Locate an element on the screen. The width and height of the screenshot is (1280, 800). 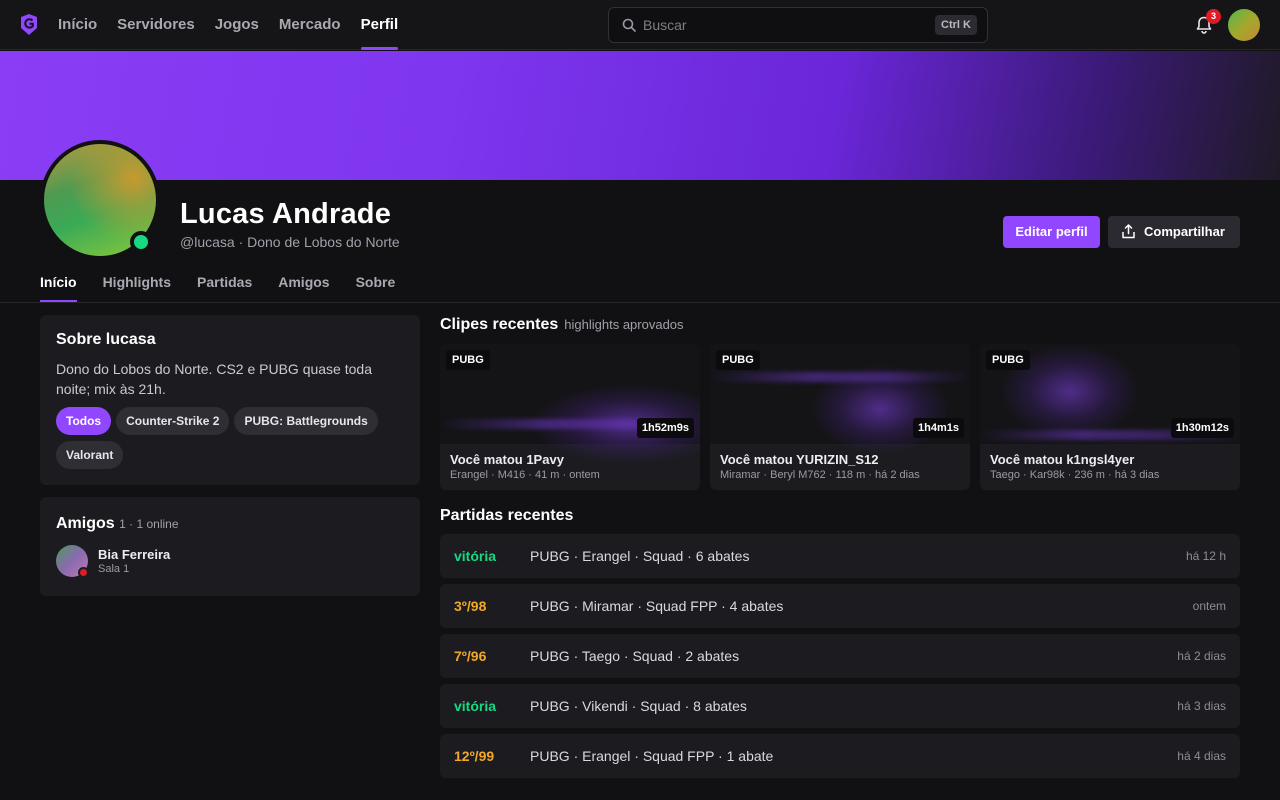
clip-duration: 1h52m9s is located at coordinates (665, 428).